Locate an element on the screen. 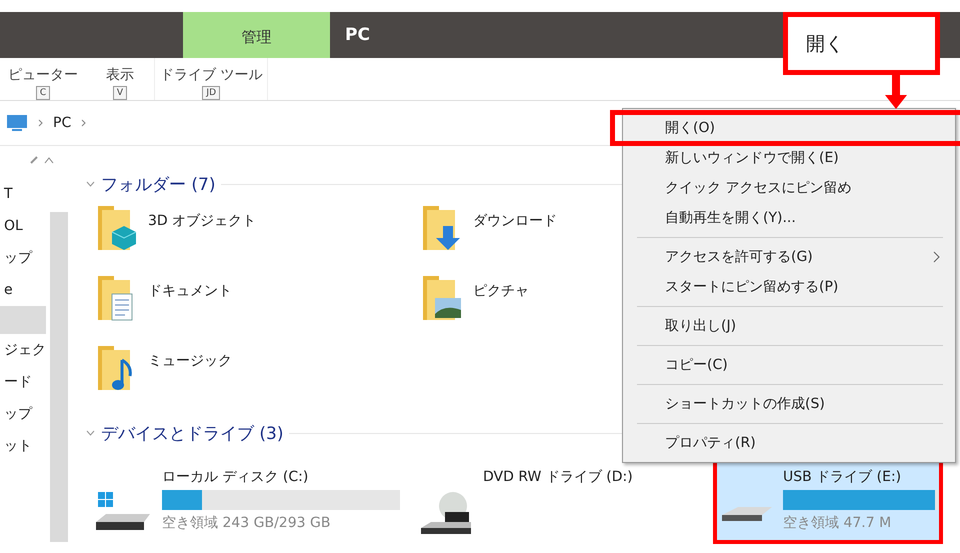 The height and width of the screenshot is (553, 960). folder-name: ピクチャ is located at coordinates (501, 287).